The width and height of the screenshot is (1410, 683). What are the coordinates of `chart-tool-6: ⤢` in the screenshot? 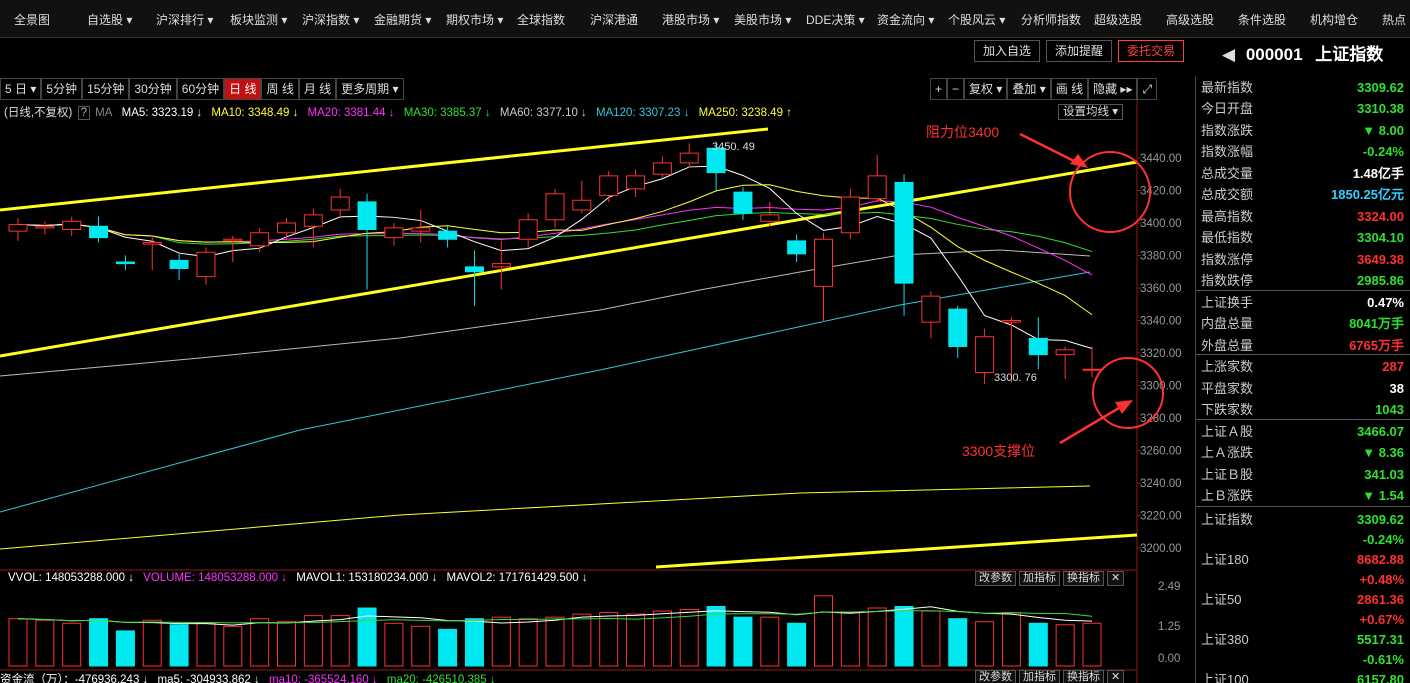 It's located at (1147, 89).